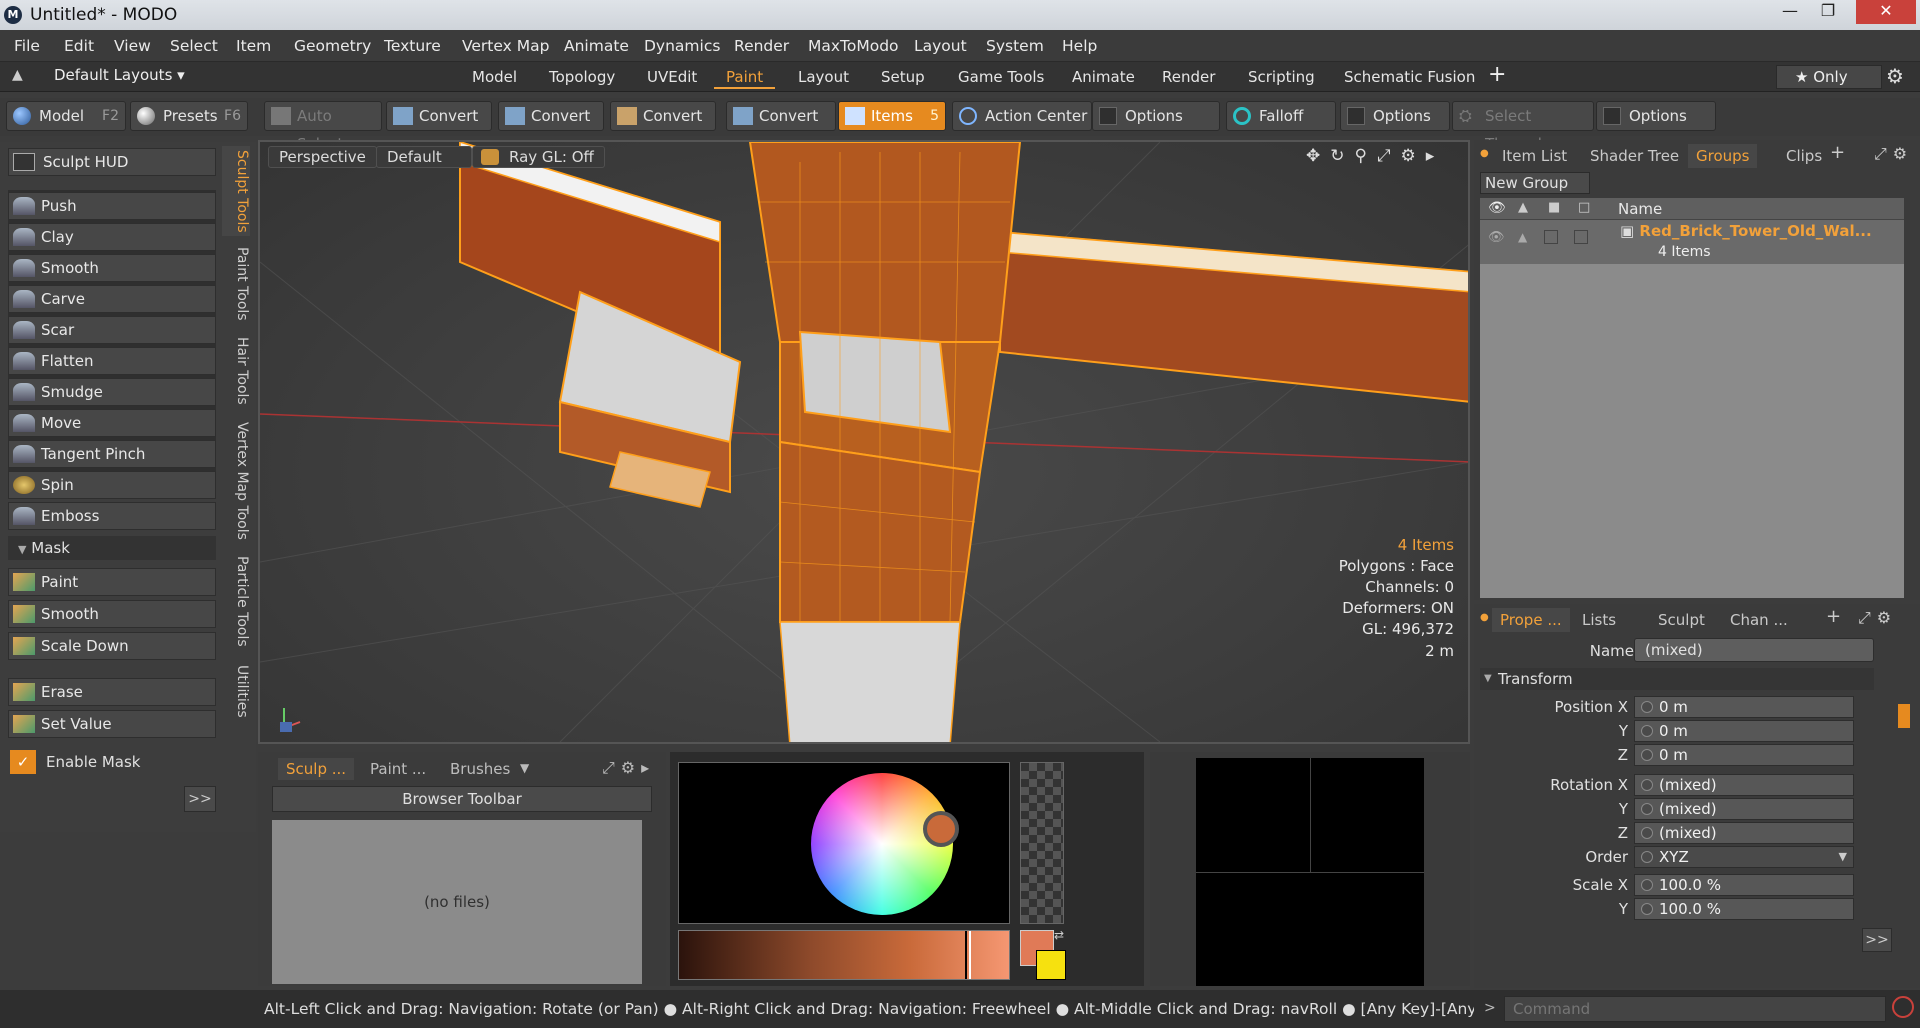 This screenshot has height=1028, width=1920. What do you see at coordinates (1744, 707) in the screenshot?
I see `position-x-field: 0 m` at bounding box center [1744, 707].